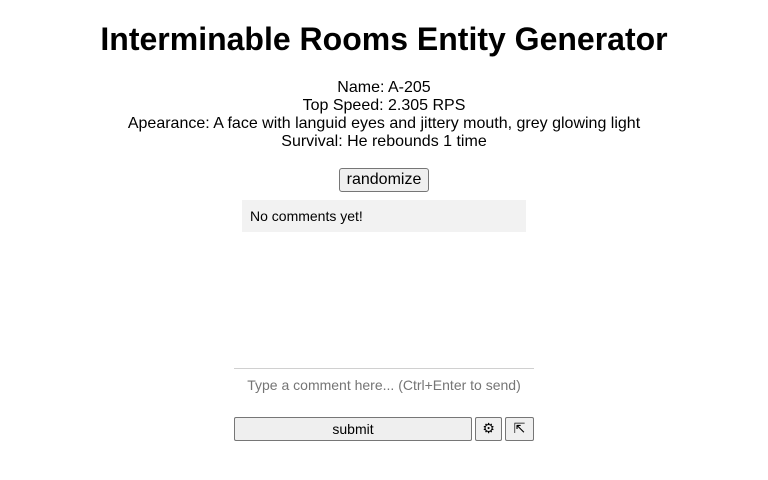 The image size is (768, 480). Describe the element at coordinates (384, 216) in the screenshot. I see `comments-list: No comments yet!` at that location.